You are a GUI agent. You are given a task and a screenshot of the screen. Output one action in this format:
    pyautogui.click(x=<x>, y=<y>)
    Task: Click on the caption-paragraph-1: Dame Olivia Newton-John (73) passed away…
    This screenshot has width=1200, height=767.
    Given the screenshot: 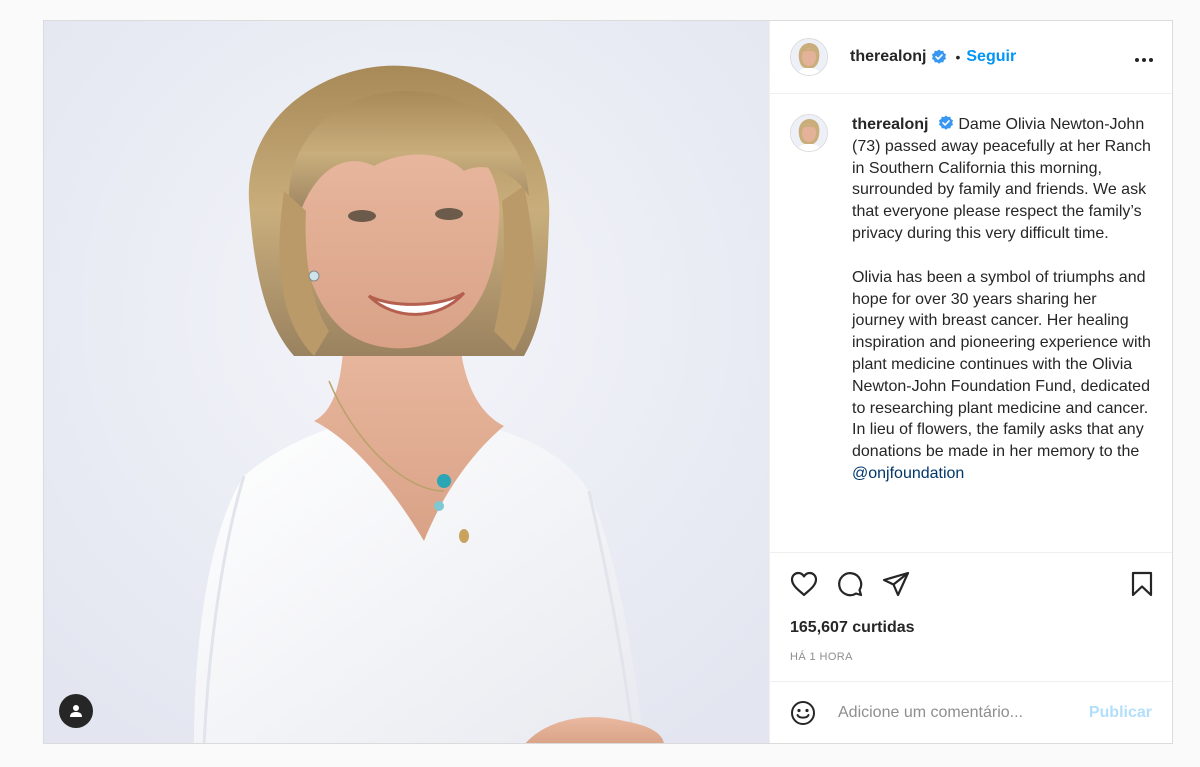 What is the action you would take?
    pyautogui.click(x=1001, y=179)
    